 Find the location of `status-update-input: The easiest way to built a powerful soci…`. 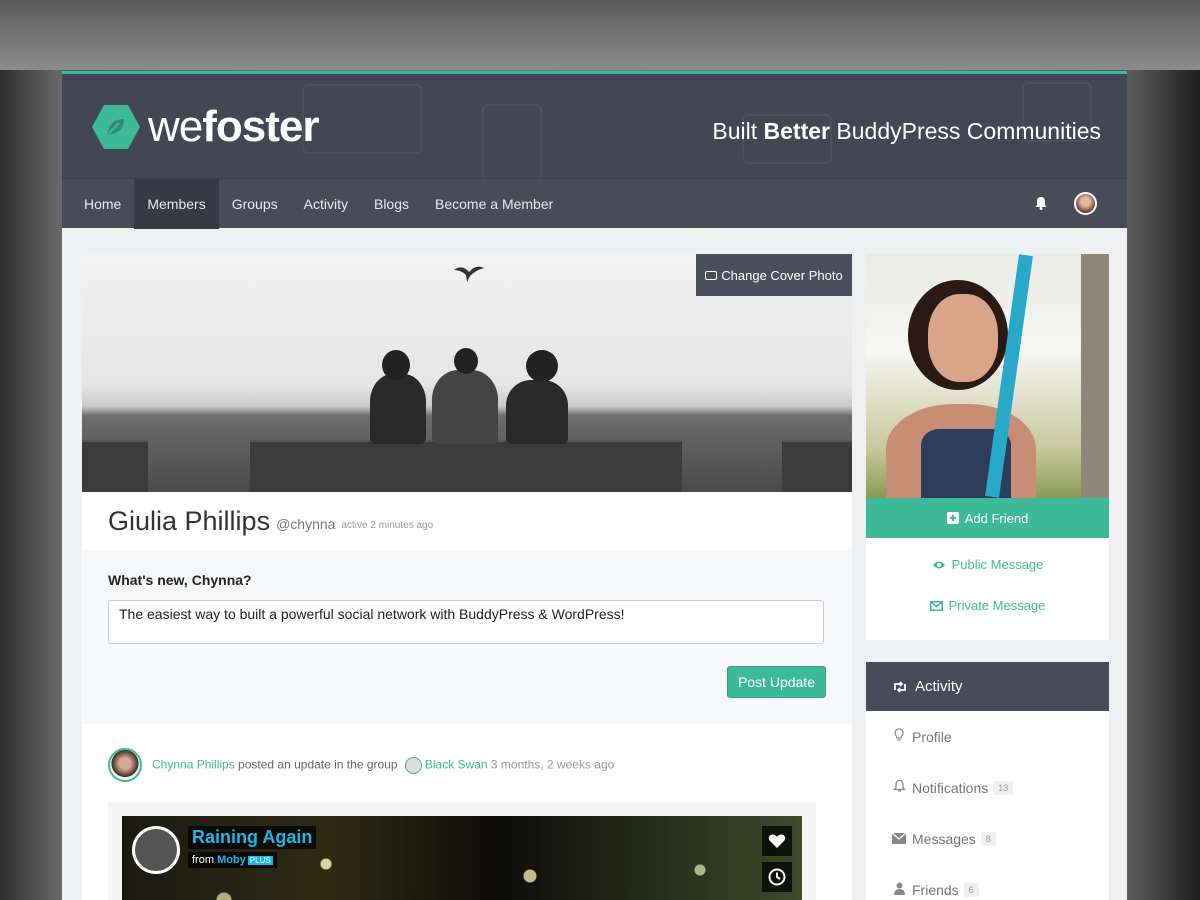

status-update-input: The easiest way to built a powerful soci… is located at coordinates (466, 622).